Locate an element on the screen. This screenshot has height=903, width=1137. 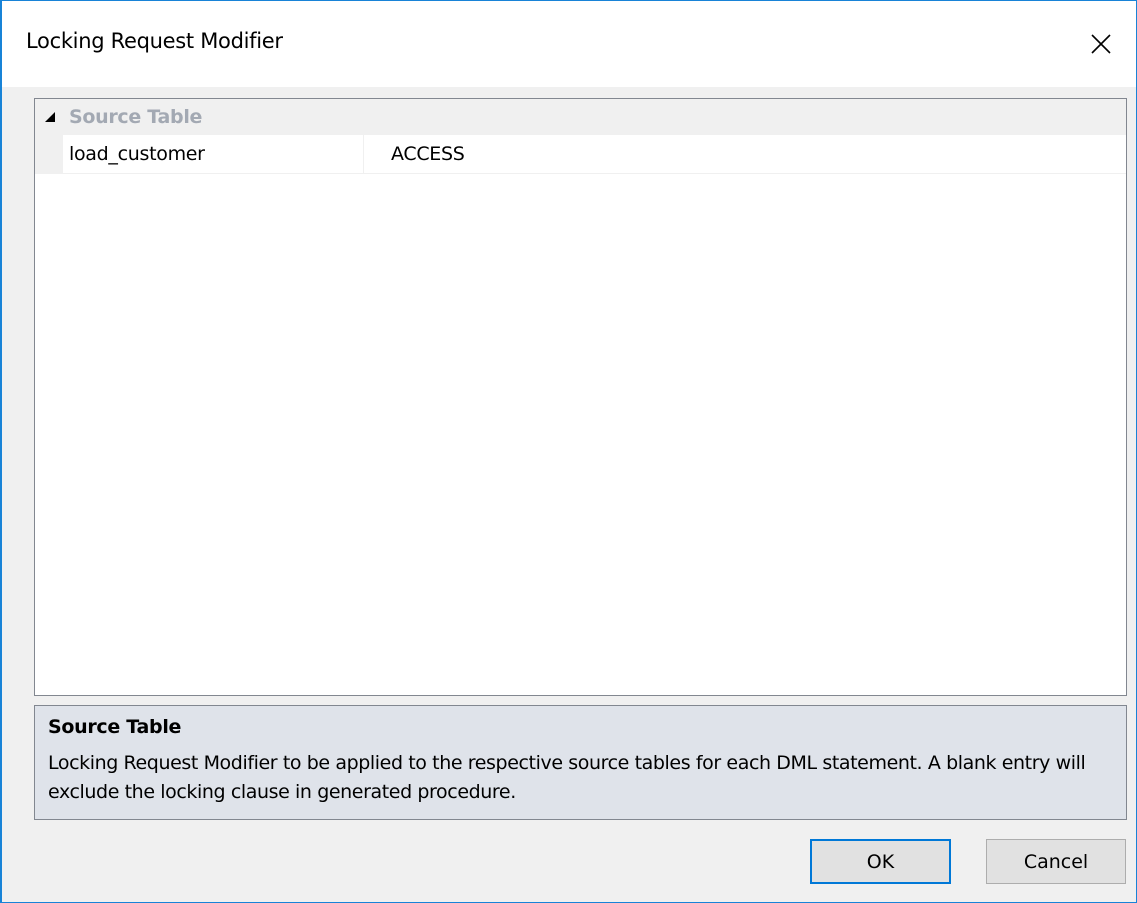
property-row-margin is located at coordinates (49, 154).